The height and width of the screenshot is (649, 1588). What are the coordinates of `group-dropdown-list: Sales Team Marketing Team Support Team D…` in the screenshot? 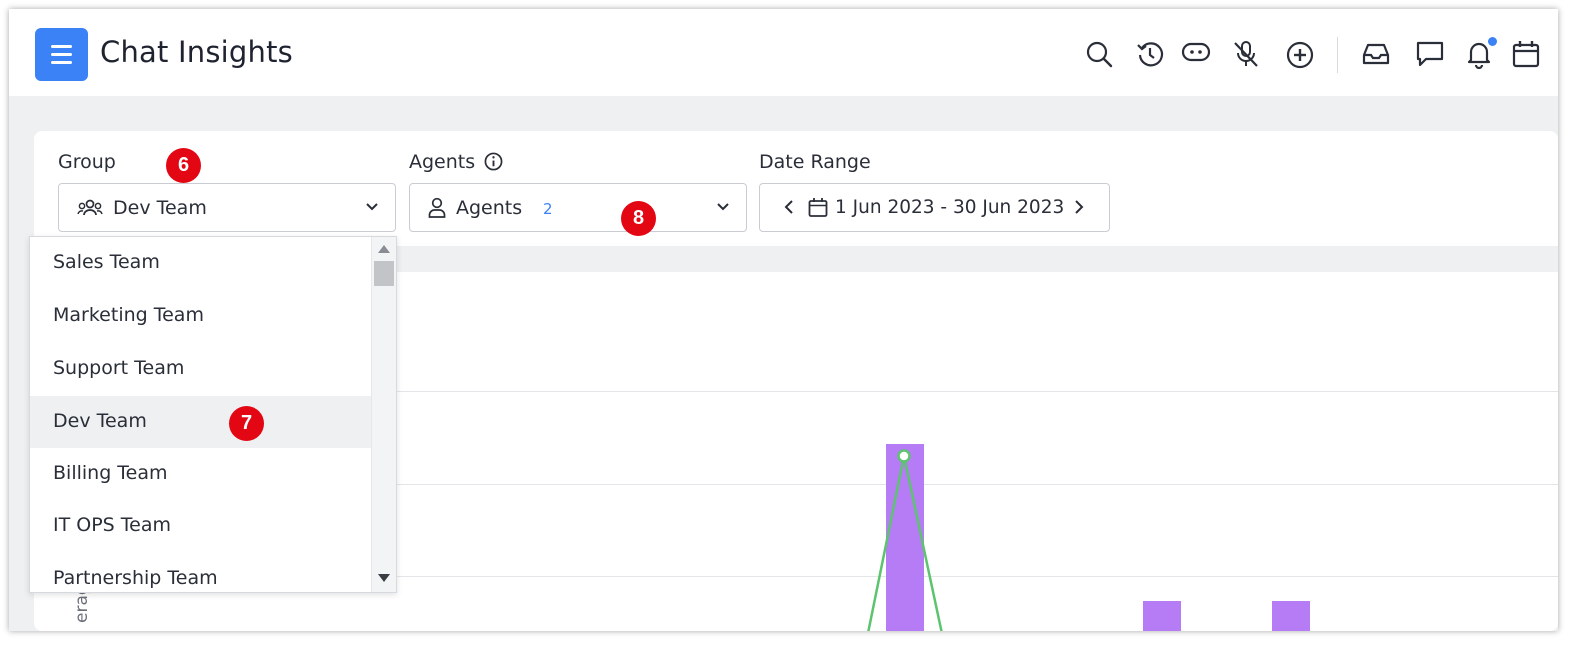 It's located at (213, 414).